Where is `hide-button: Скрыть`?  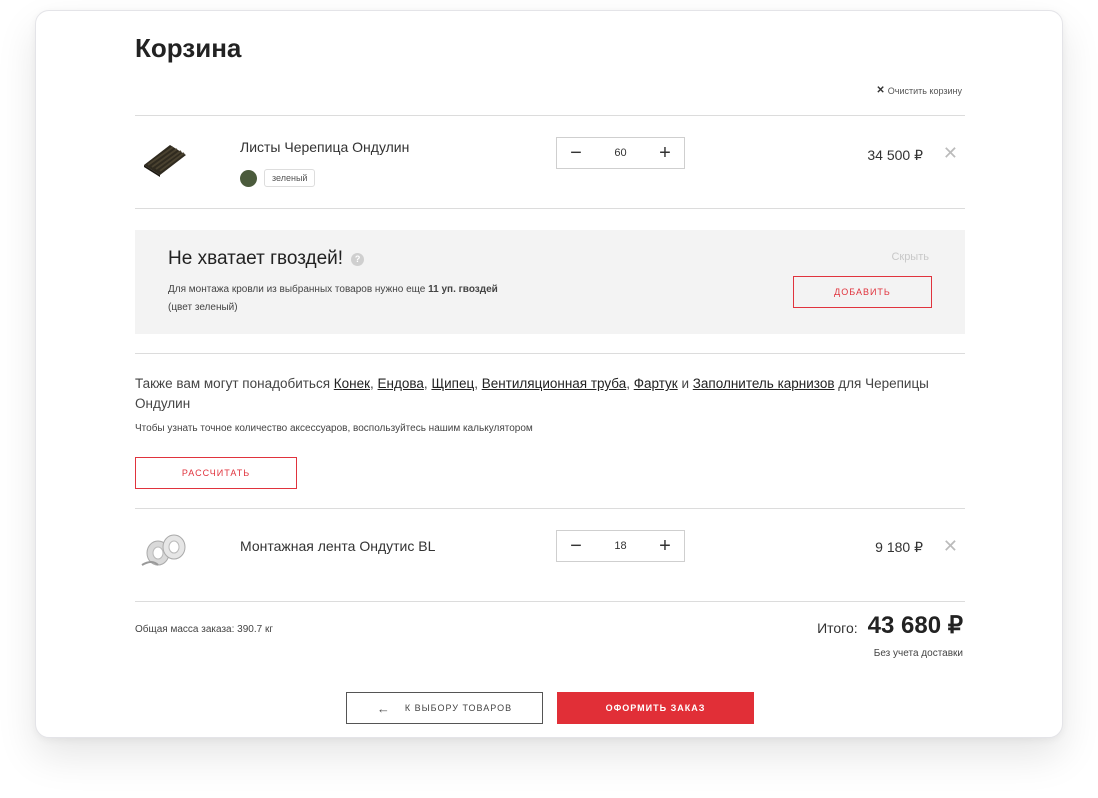 hide-button: Скрыть is located at coordinates (910, 257).